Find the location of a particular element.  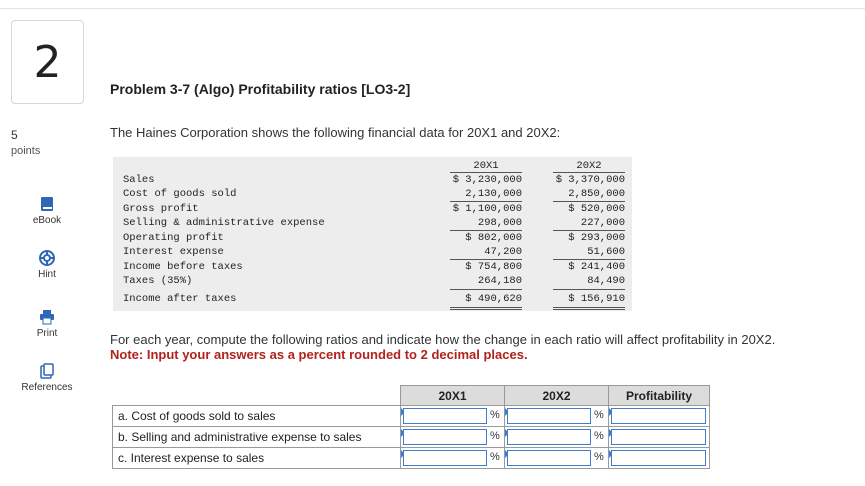

header-20x2: 20X2 is located at coordinates (556, 395).